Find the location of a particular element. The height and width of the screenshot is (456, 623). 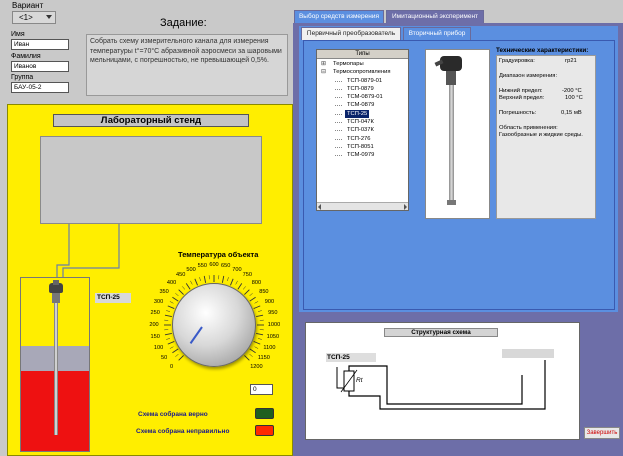

schema-rt-label: Rt is located at coordinates (359, 380).